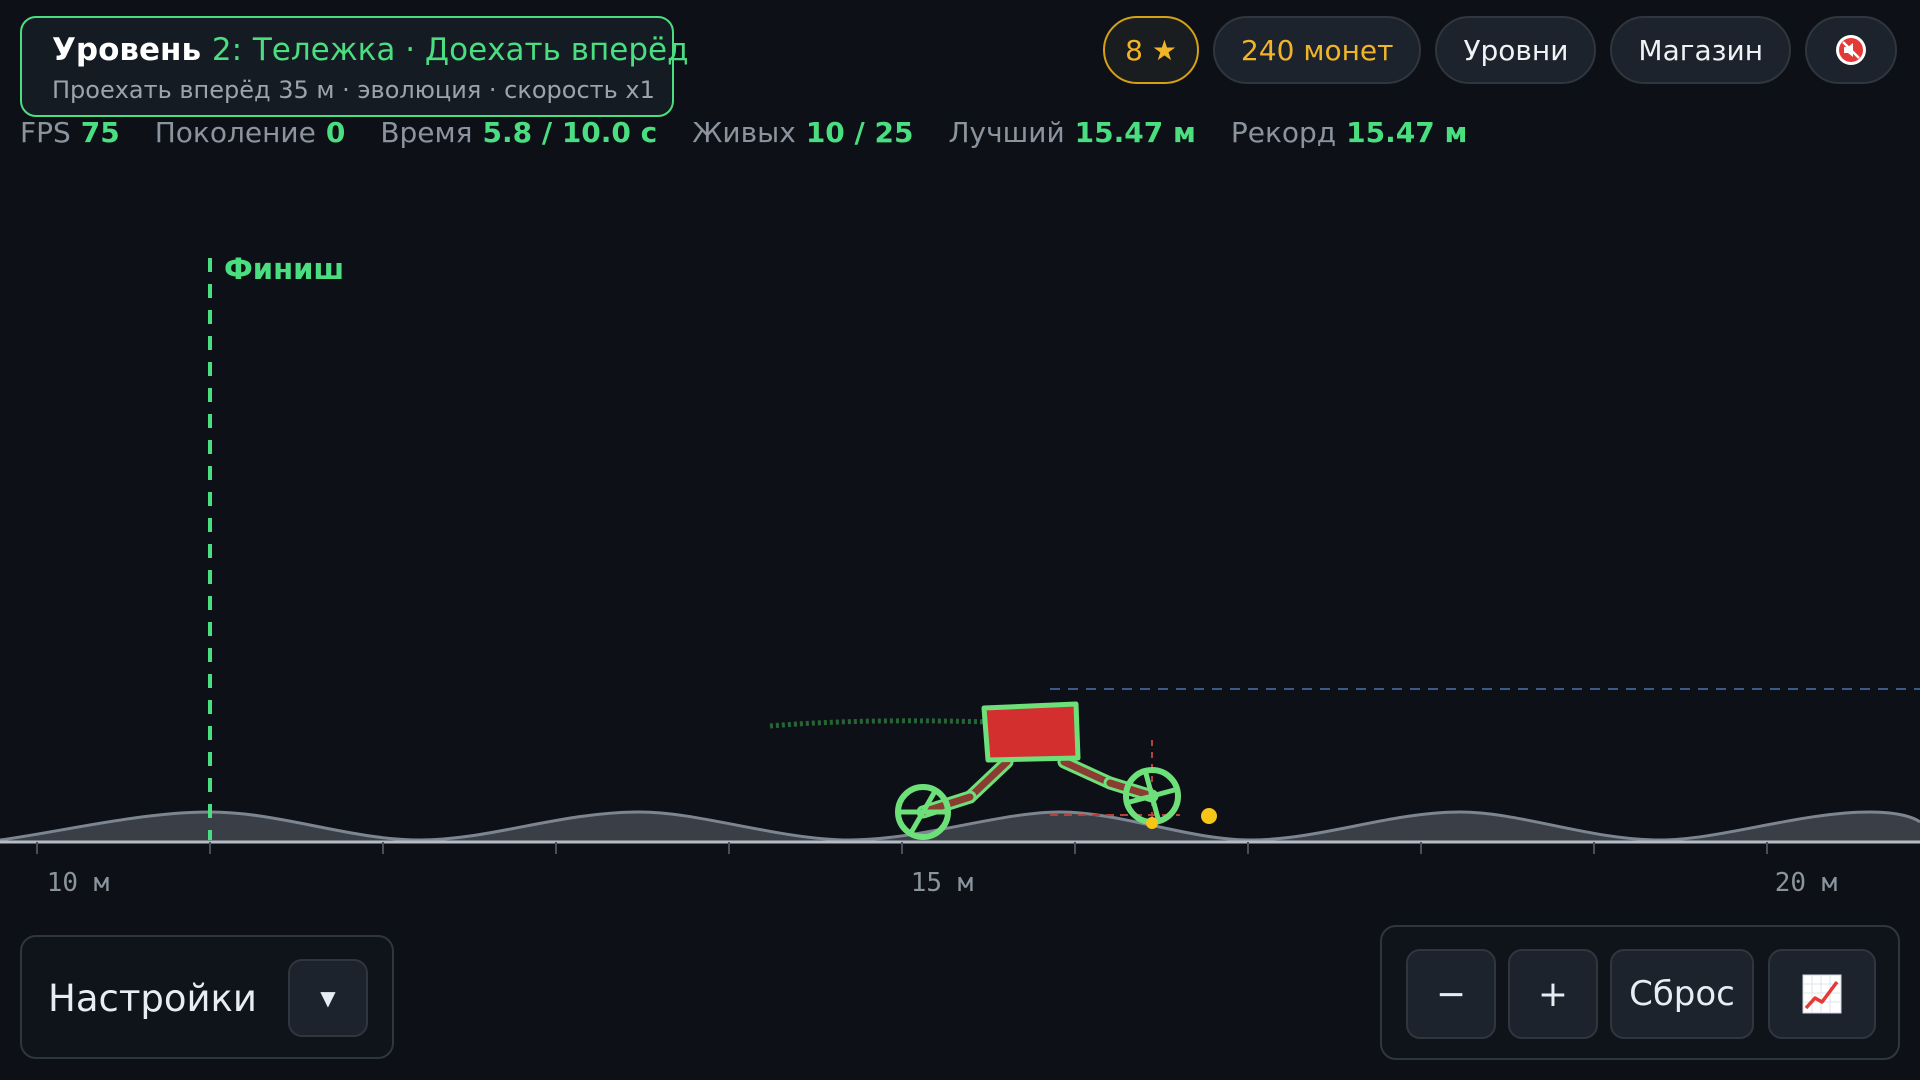 This screenshot has height=1080, width=1920. Describe the element at coordinates (284, 269) in the screenshot. I see `finish-label: Финиш` at that location.